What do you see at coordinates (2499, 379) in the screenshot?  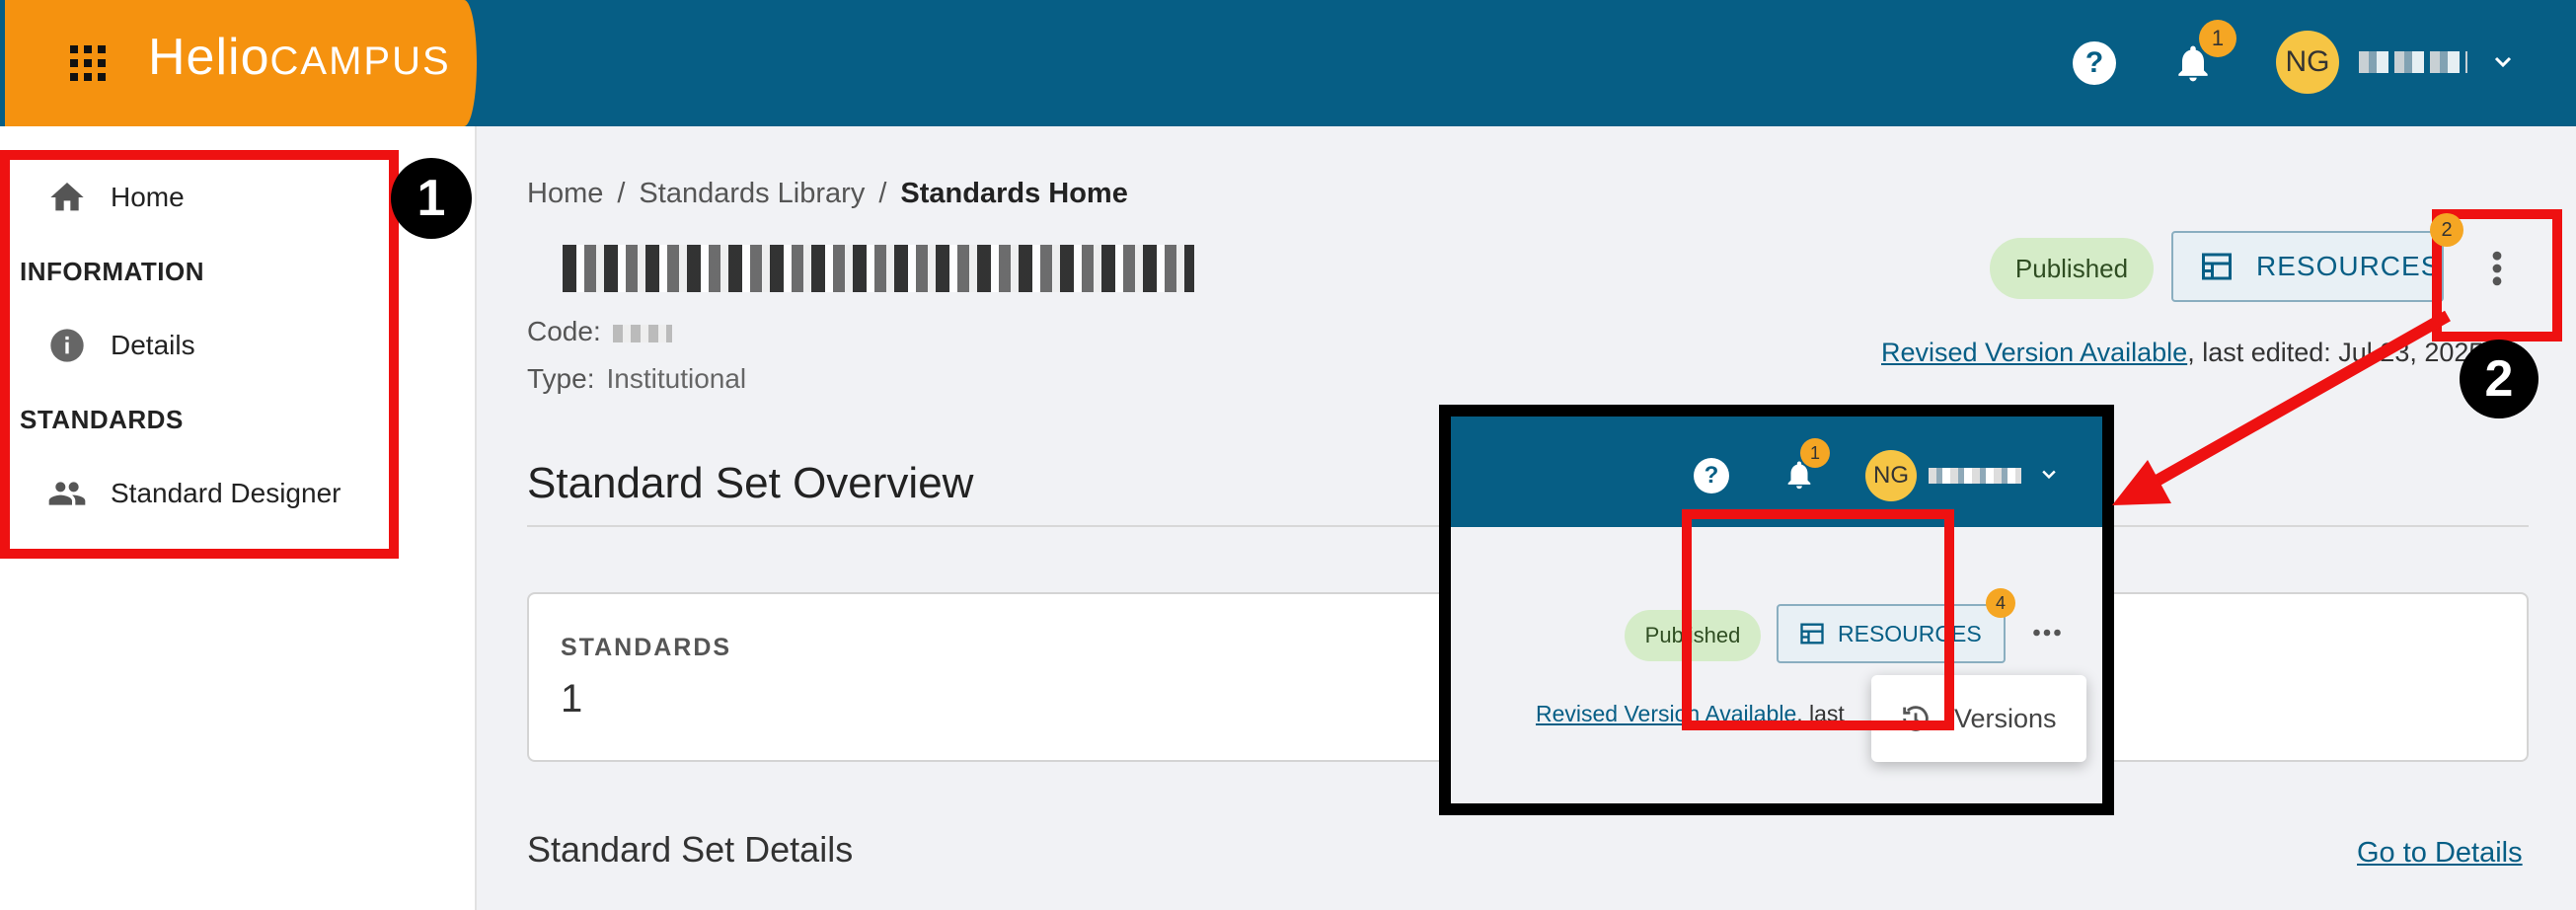 I see `step-2-marker: 2` at bounding box center [2499, 379].